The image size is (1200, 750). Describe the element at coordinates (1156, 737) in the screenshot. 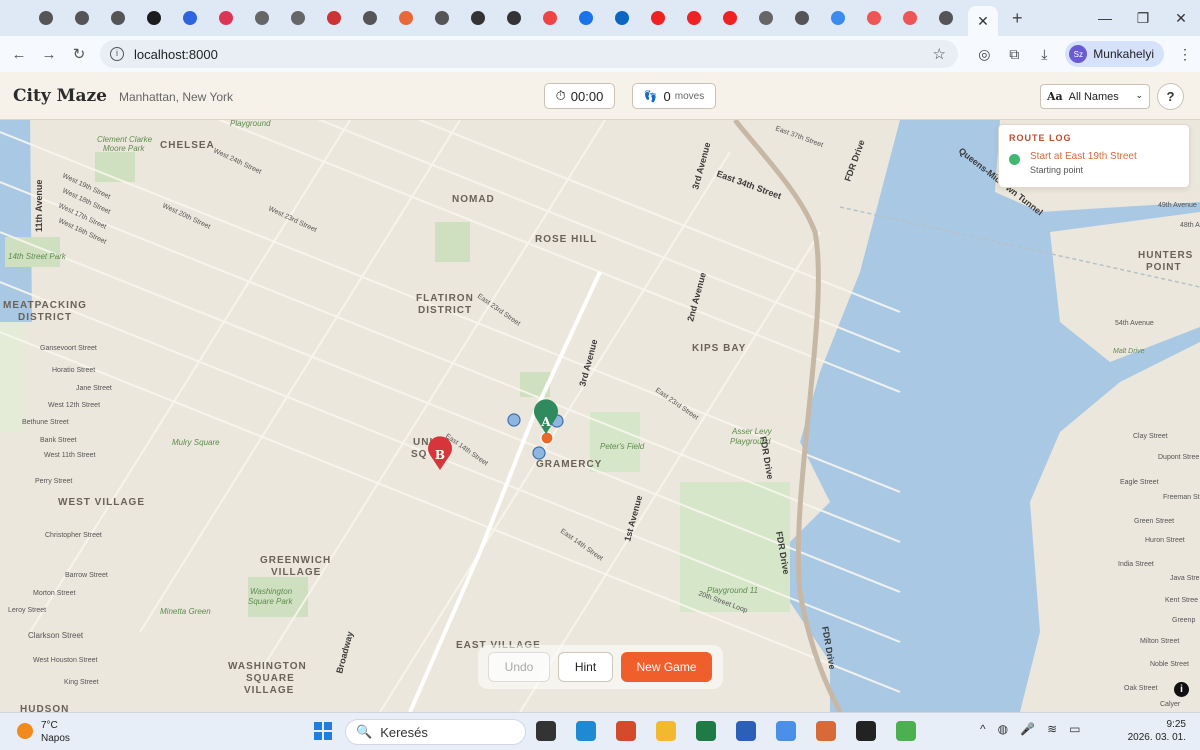

I see `clock-date: 2026. 03. 01.` at that location.